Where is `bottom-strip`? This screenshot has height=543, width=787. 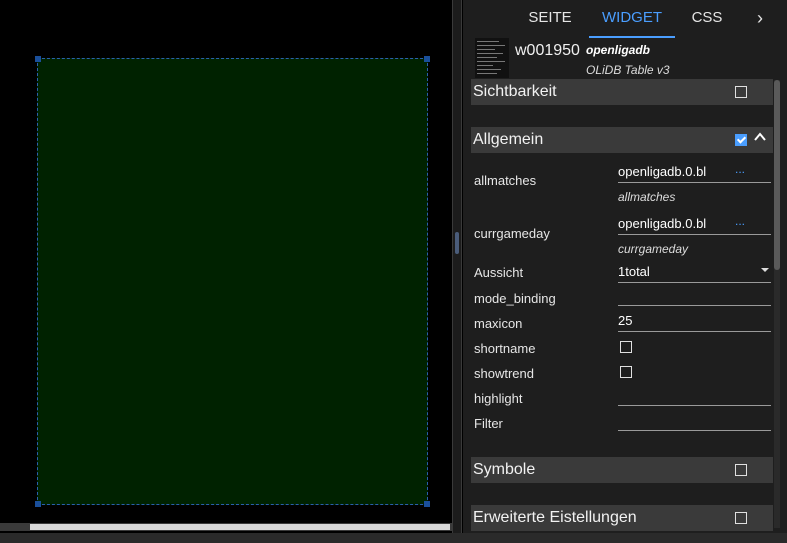 bottom-strip is located at coordinates (393, 538).